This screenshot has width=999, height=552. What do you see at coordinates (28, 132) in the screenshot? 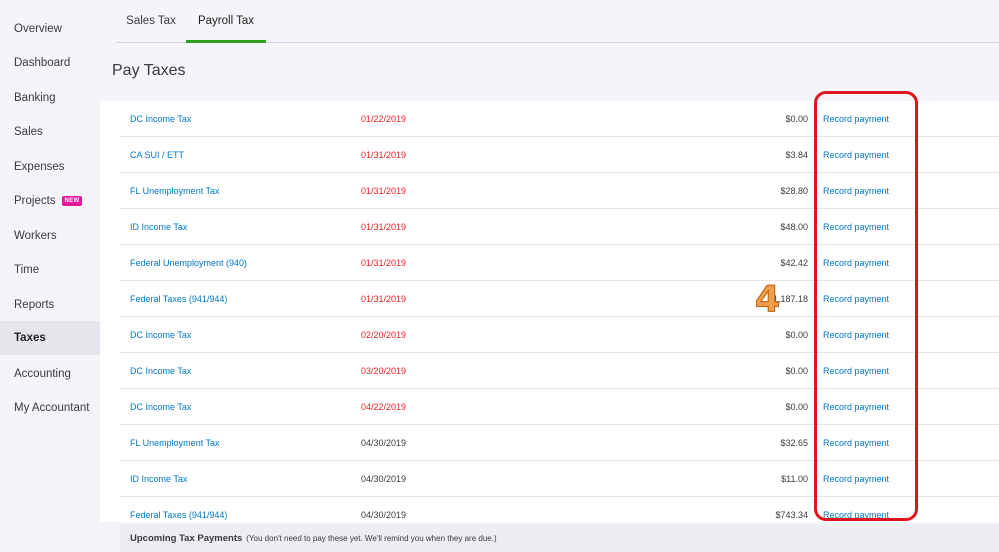
I see `sidebar-item-label: Sales` at bounding box center [28, 132].